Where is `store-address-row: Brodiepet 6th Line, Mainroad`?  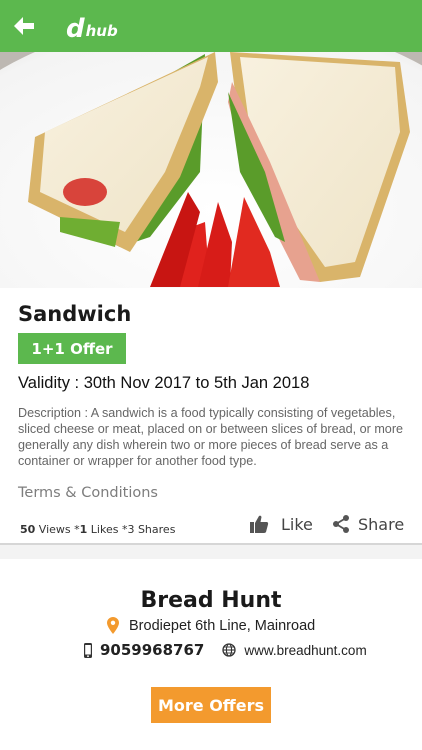
store-address-row: Brodiepet 6th Line, Mainroad is located at coordinates (211, 625).